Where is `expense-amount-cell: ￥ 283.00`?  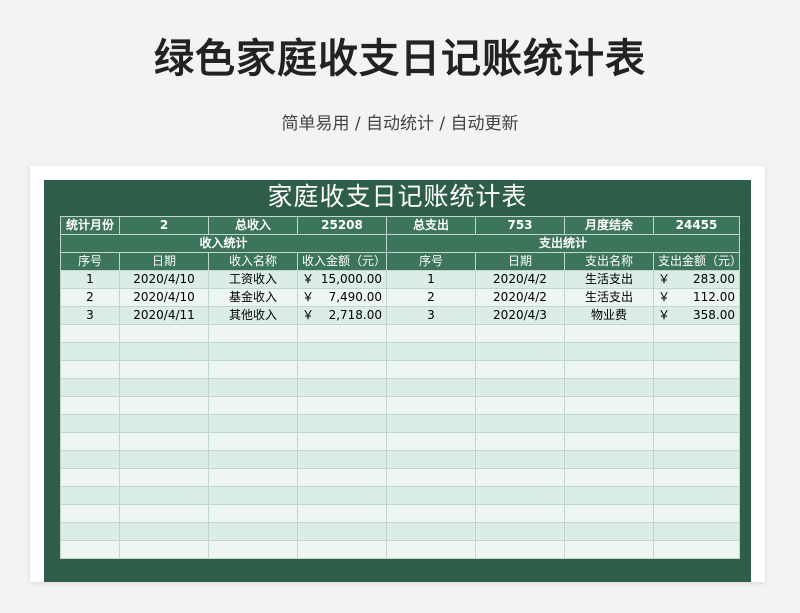 expense-amount-cell: ￥ 283.00 is located at coordinates (696, 279).